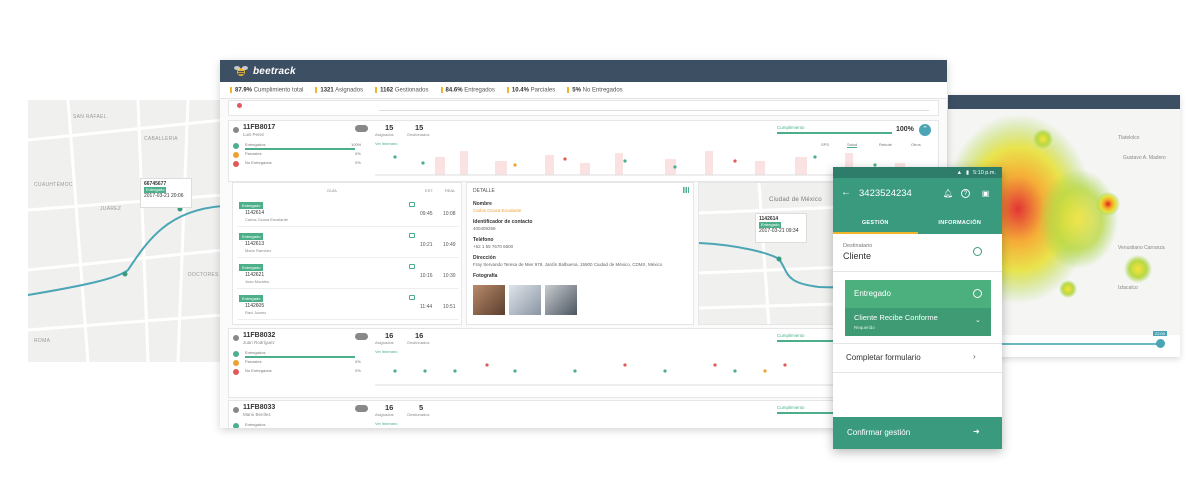 Image resolution: width=1200 pixels, height=480 pixels. Describe the element at coordinates (484, 191) in the screenshot. I see `detail-title: DETALLE` at that location.